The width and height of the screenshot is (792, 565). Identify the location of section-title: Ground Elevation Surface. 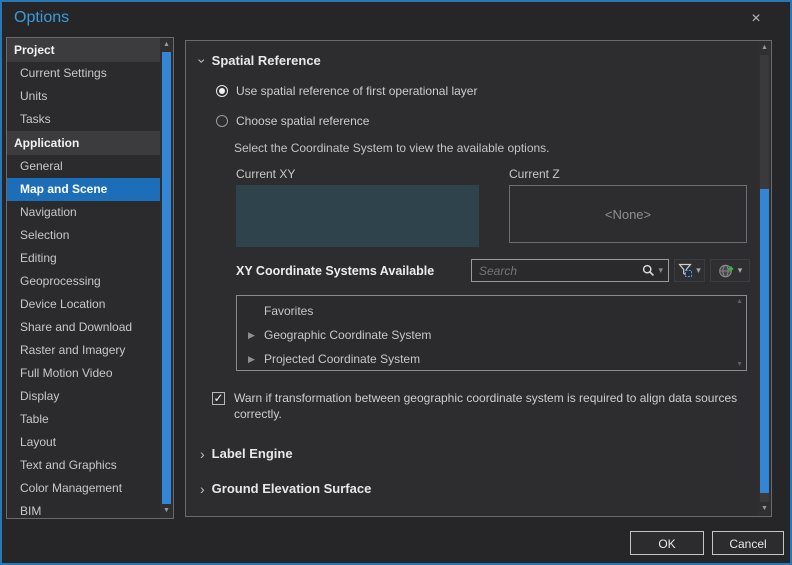
(291, 489).